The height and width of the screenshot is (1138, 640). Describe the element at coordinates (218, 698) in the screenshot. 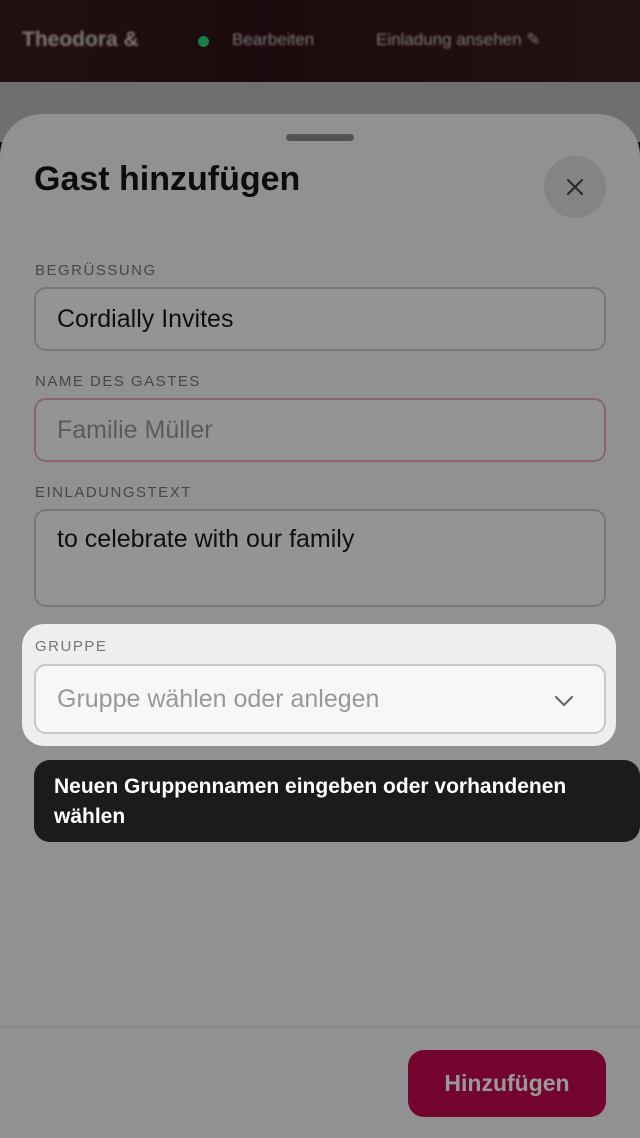

I see `group-placeholder: Gruppe wählen oder anlegen` at that location.